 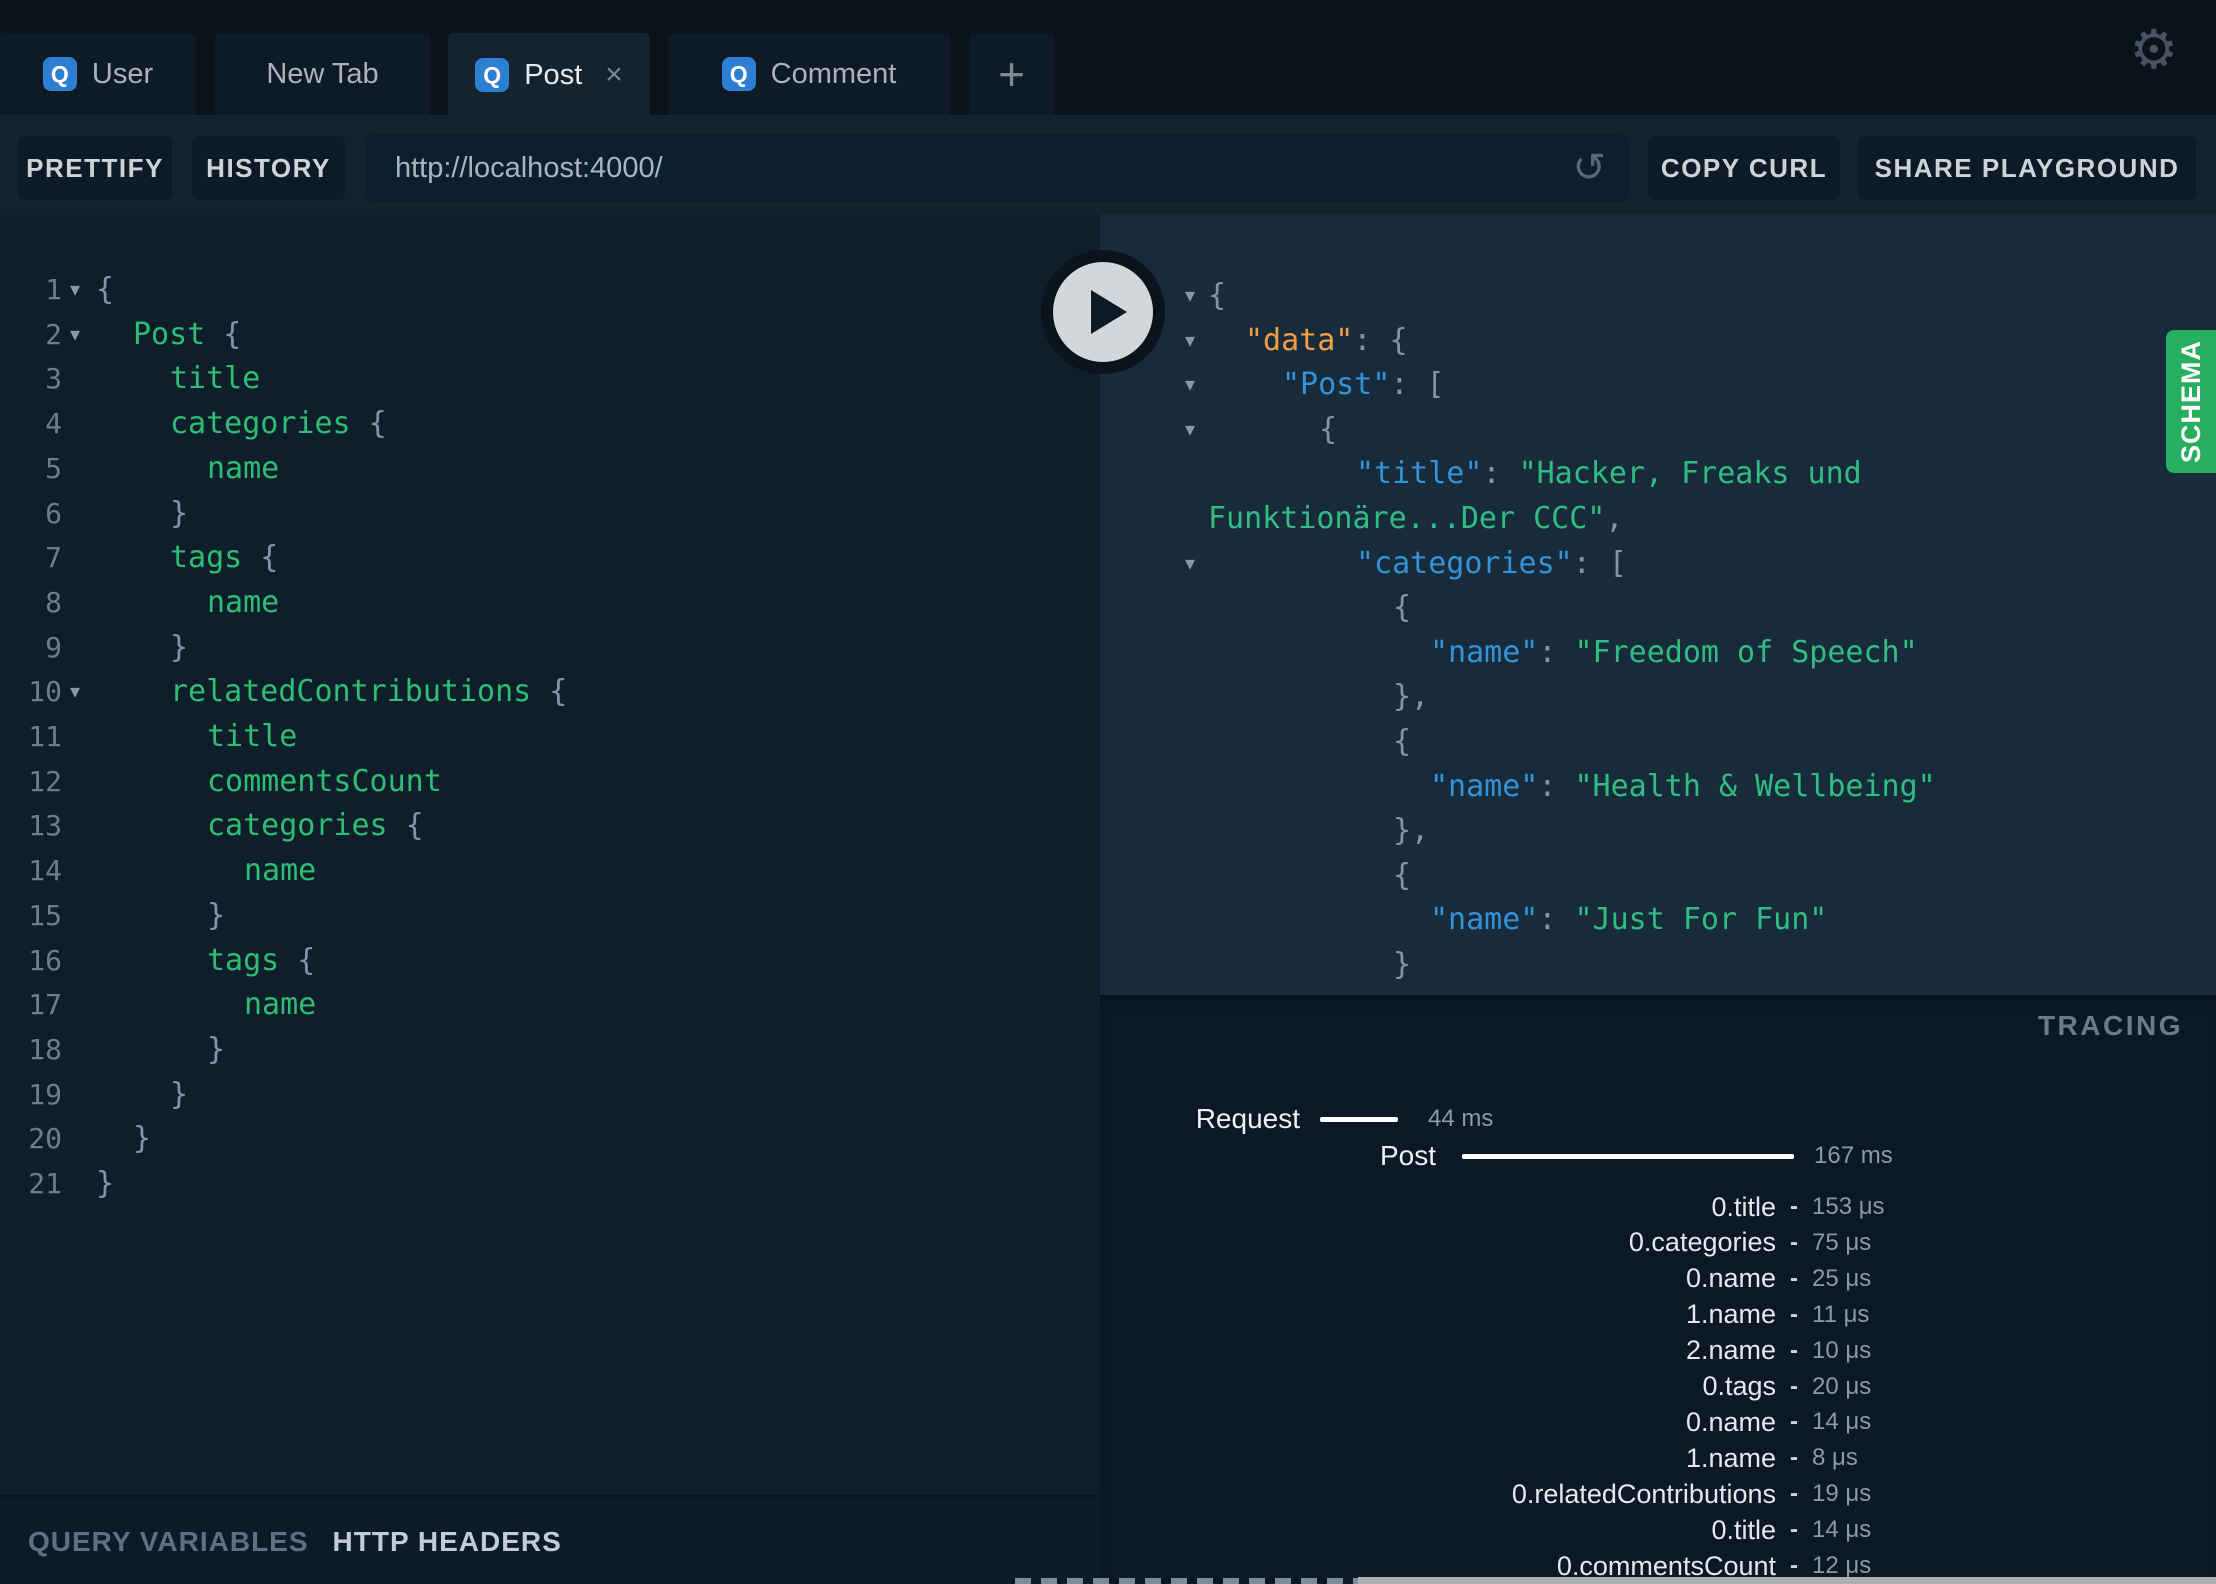 What do you see at coordinates (550, 960) in the screenshot?
I see `query-line: 16 tags {` at bounding box center [550, 960].